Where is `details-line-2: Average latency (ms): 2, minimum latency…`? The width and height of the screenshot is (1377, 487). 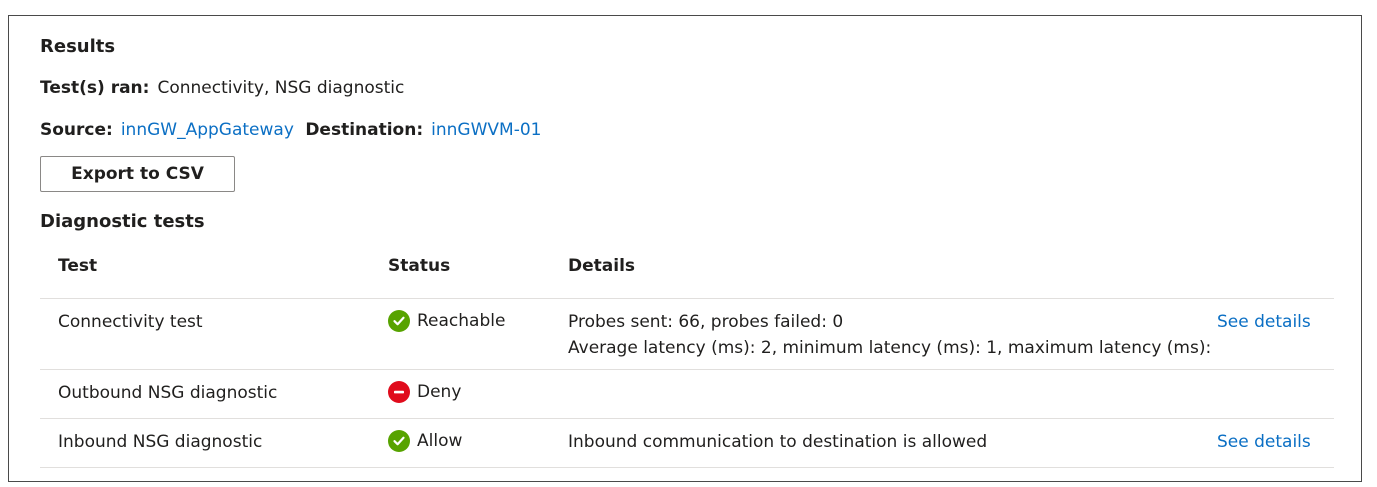
details-line-2: Average latency (ms): 2, minimum latency… is located at coordinates (890, 348).